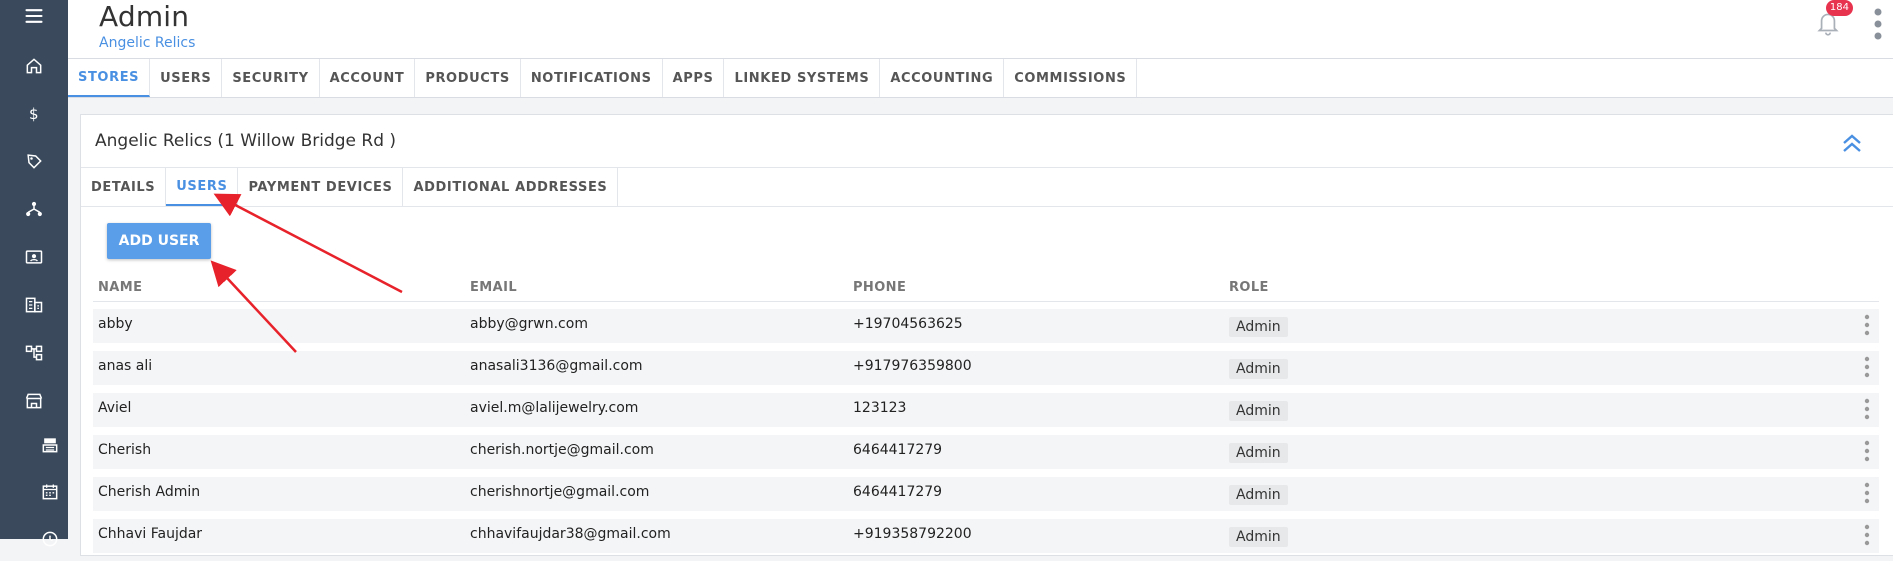  Describe the element at coordinates (149, 492) in the screenshot. I see `cell-name: Cherish Admin` at that location.